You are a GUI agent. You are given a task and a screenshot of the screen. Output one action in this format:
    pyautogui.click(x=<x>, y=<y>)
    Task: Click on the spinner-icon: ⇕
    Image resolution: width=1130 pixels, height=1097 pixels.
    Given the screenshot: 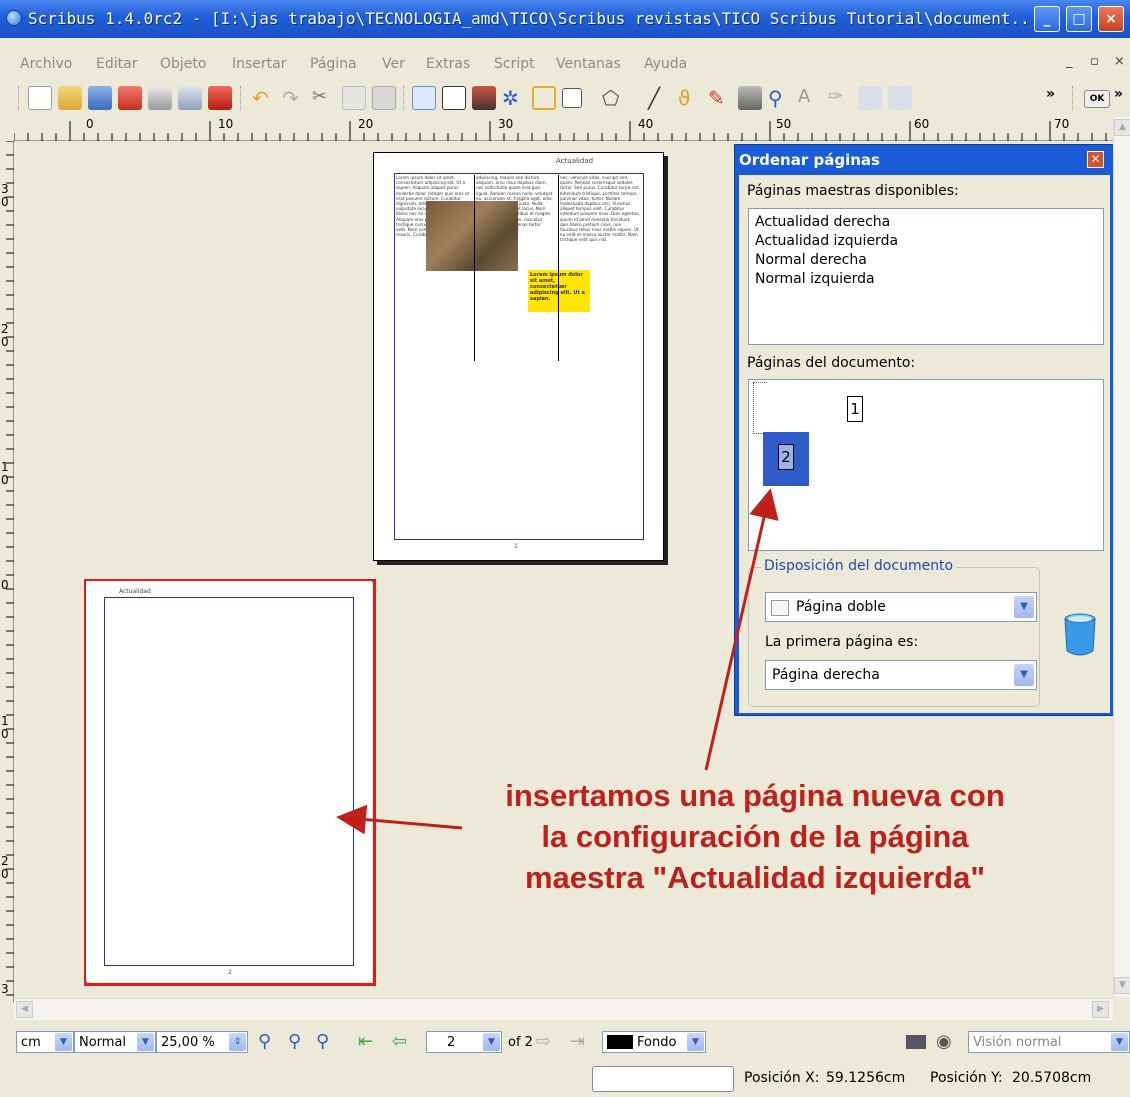 What is the action you would take?
    pyautogui.click(x=237, y=1042)
    